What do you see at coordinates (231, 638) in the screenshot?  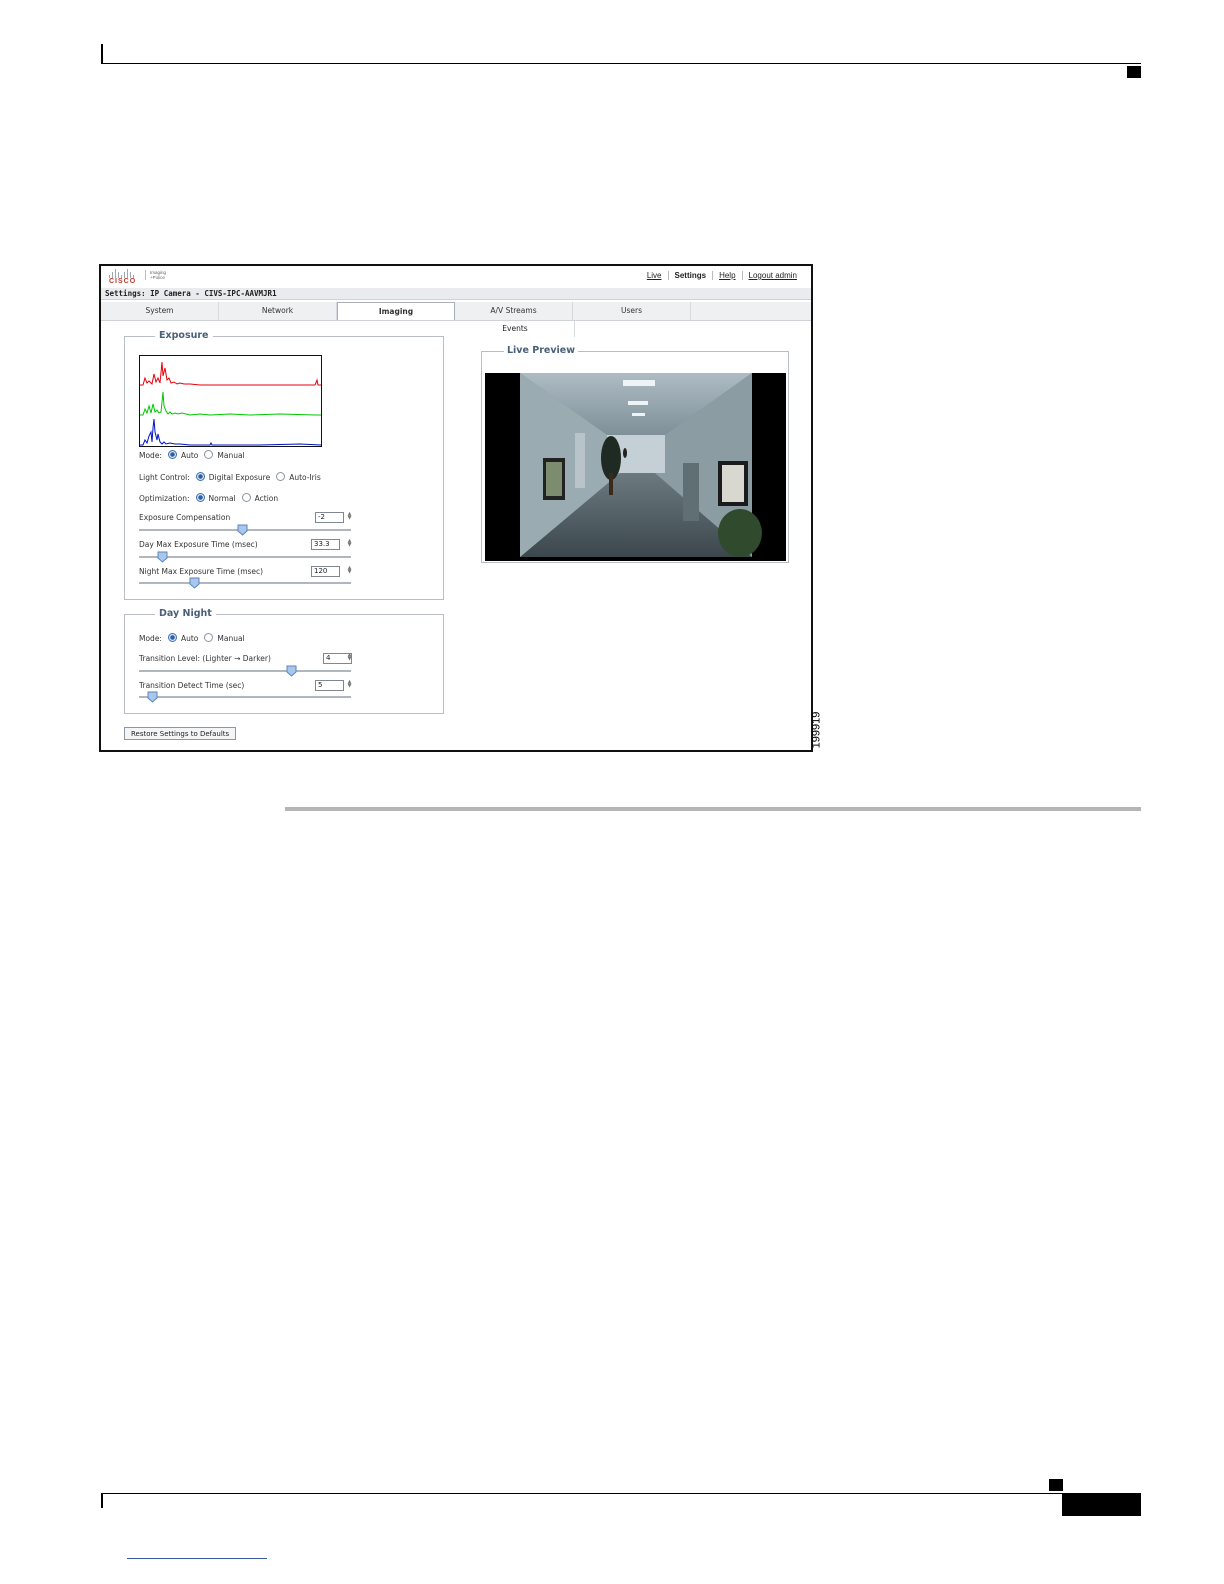 I see `day-night-manual-label: Manual` at bounding box center [231, 638].